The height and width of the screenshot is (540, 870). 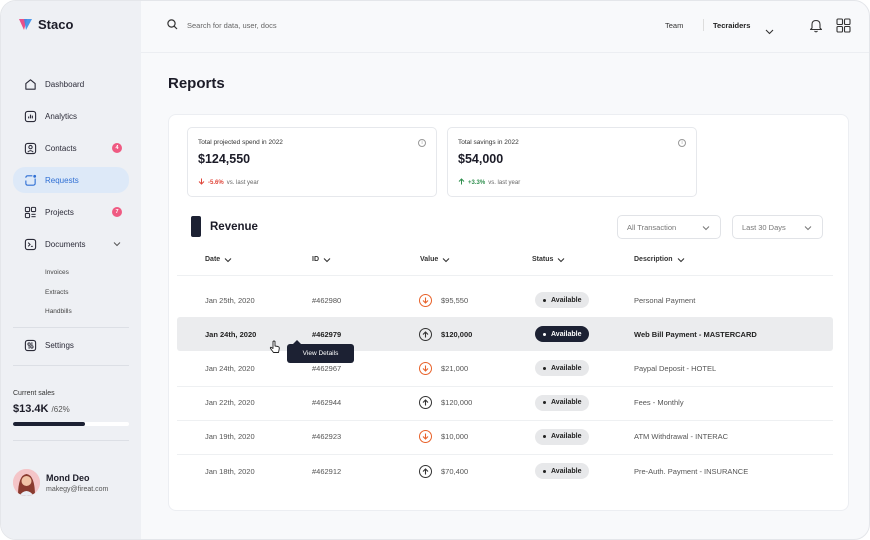 What do you see at coordinates (56, 24) in the screenshot?
I see `app-name: Staco` at bounding box center [56, 24].